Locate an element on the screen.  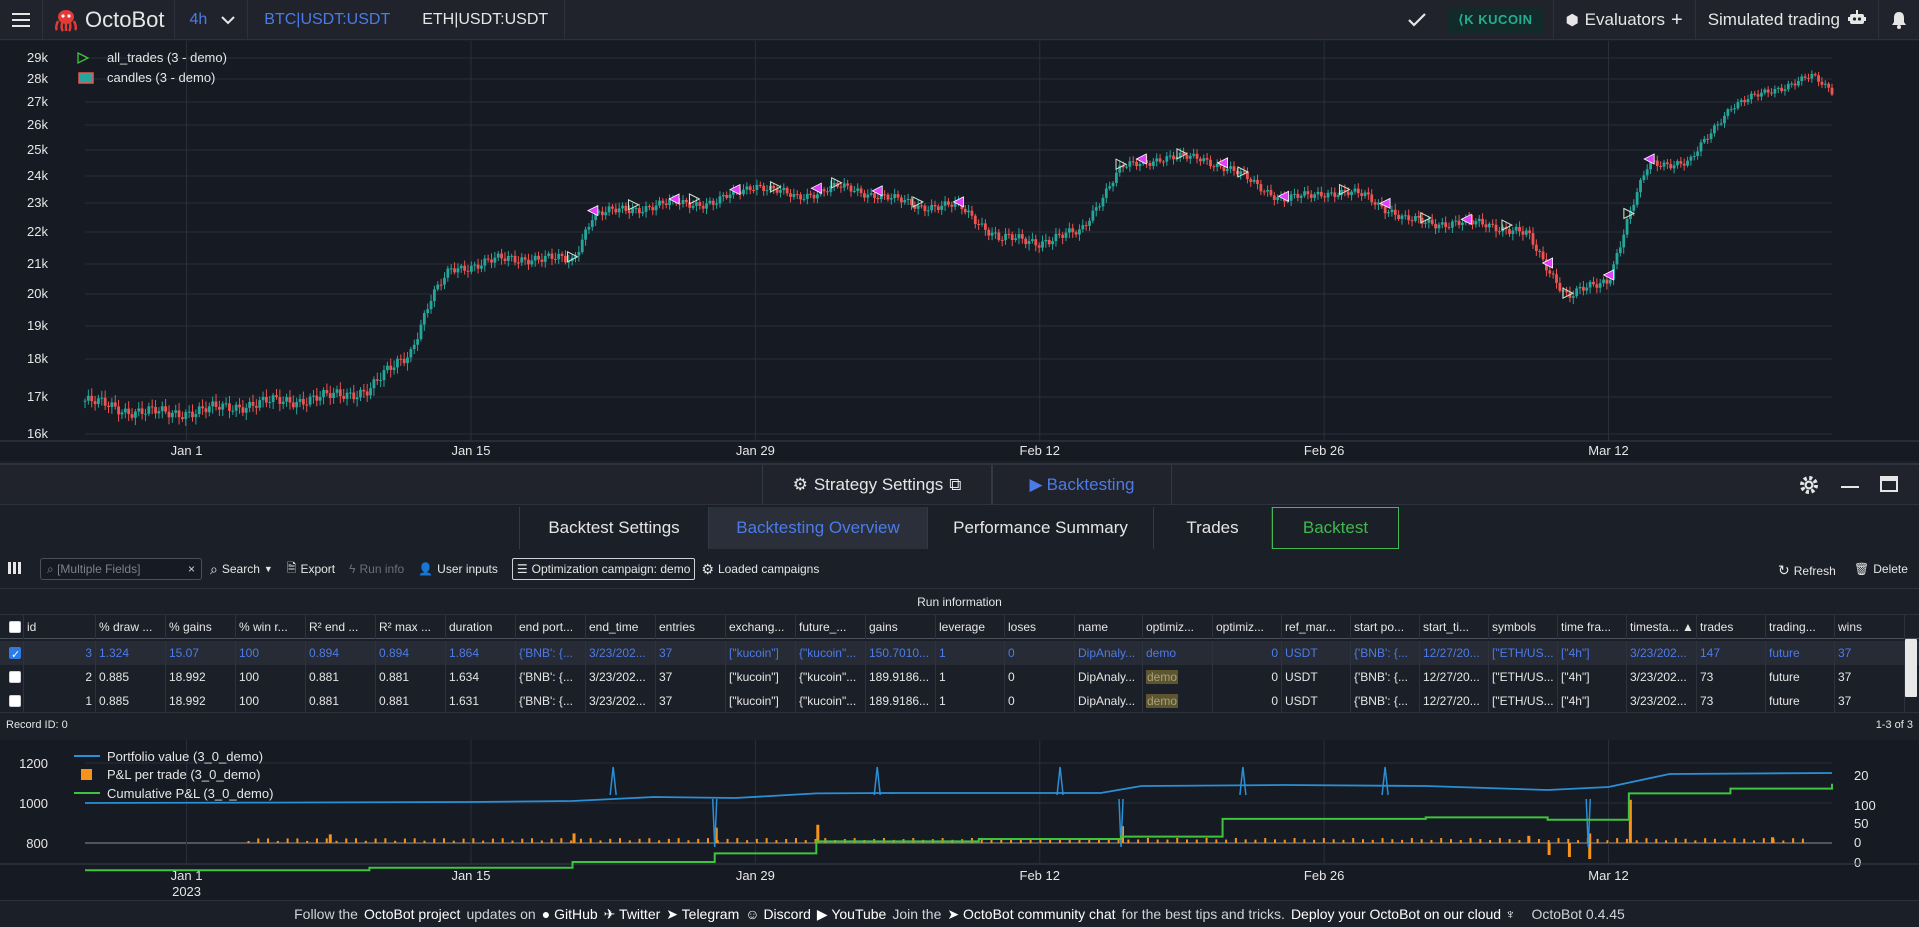
search-dropdown: ⌕ Search ▼ is located at coordinates (241, 569).